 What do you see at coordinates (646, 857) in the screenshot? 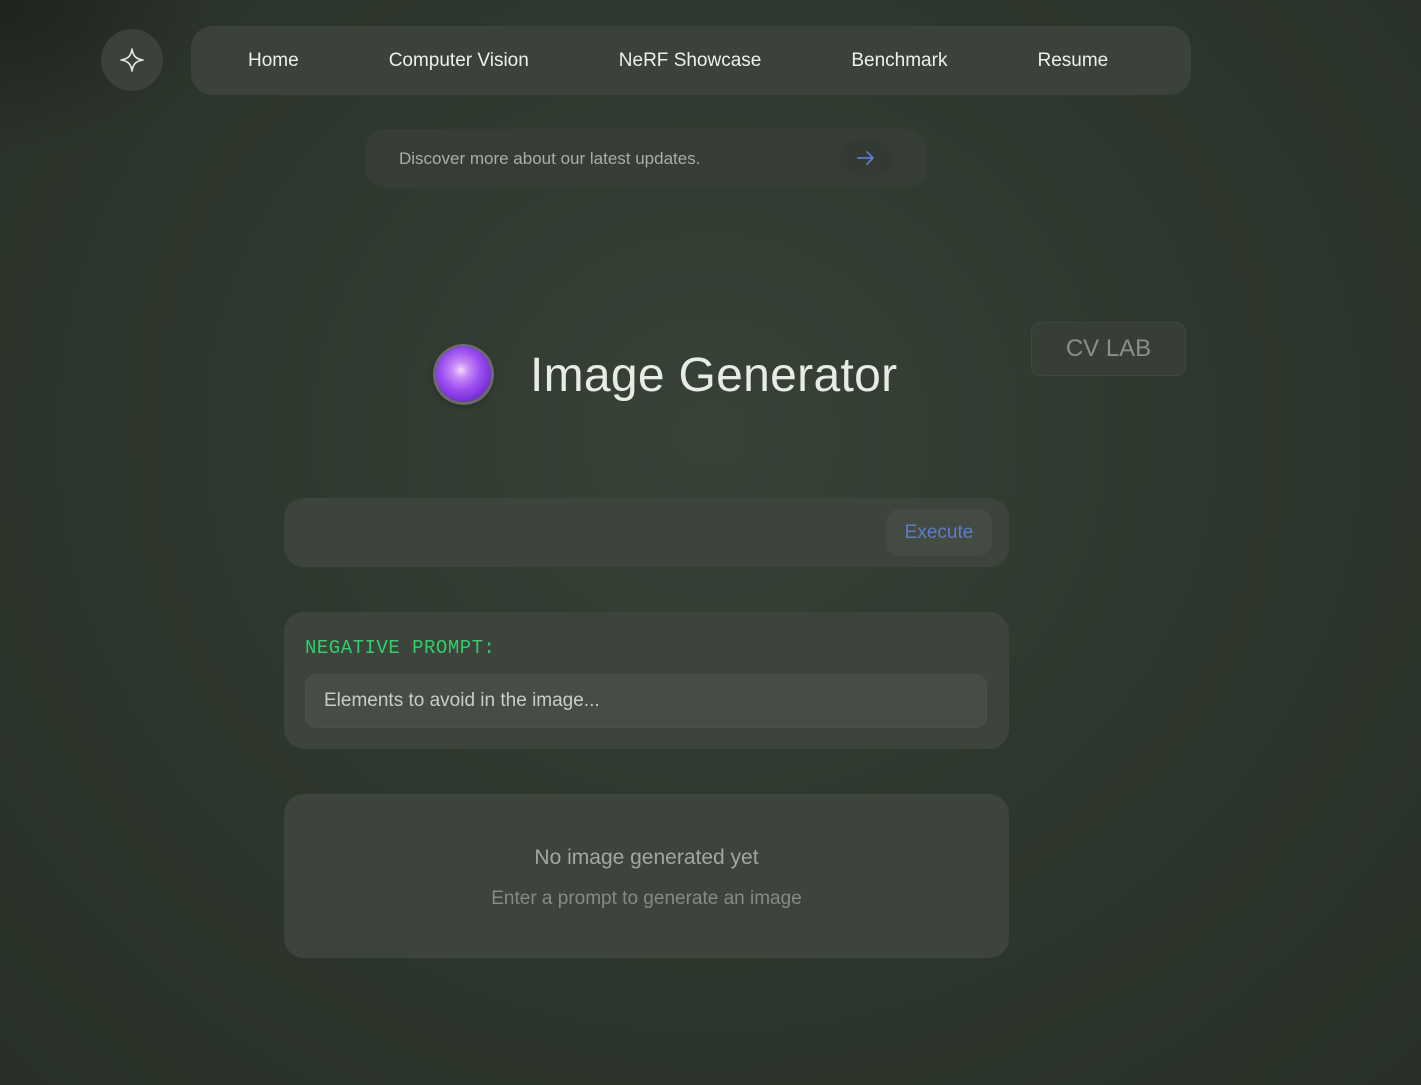
I see `empty-state-title: No image generated yet` at bounding box center [646, 857].